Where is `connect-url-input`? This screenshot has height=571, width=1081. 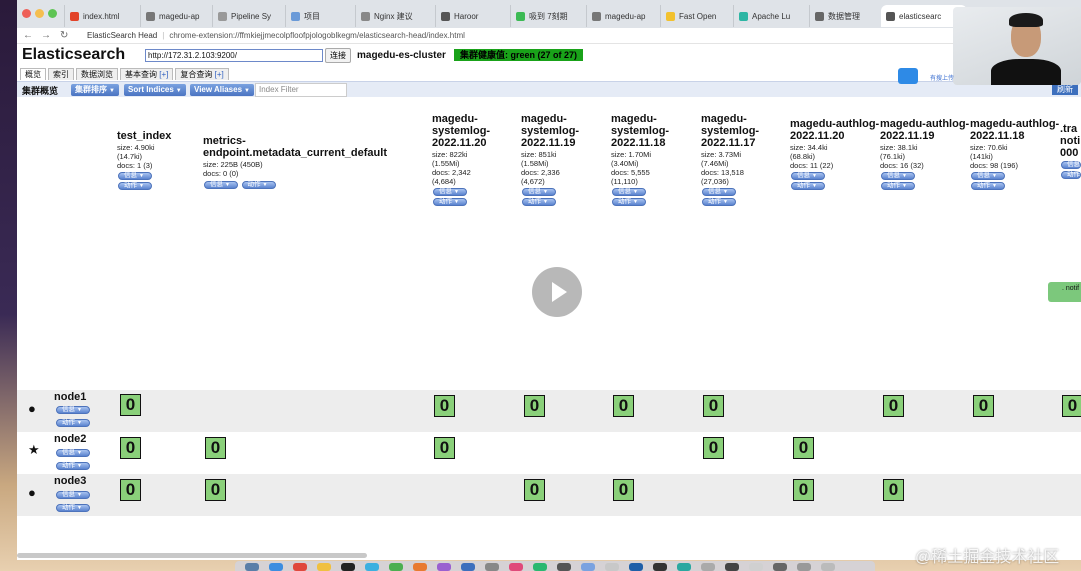 connect-url-input is located at coordinates (234, 55).